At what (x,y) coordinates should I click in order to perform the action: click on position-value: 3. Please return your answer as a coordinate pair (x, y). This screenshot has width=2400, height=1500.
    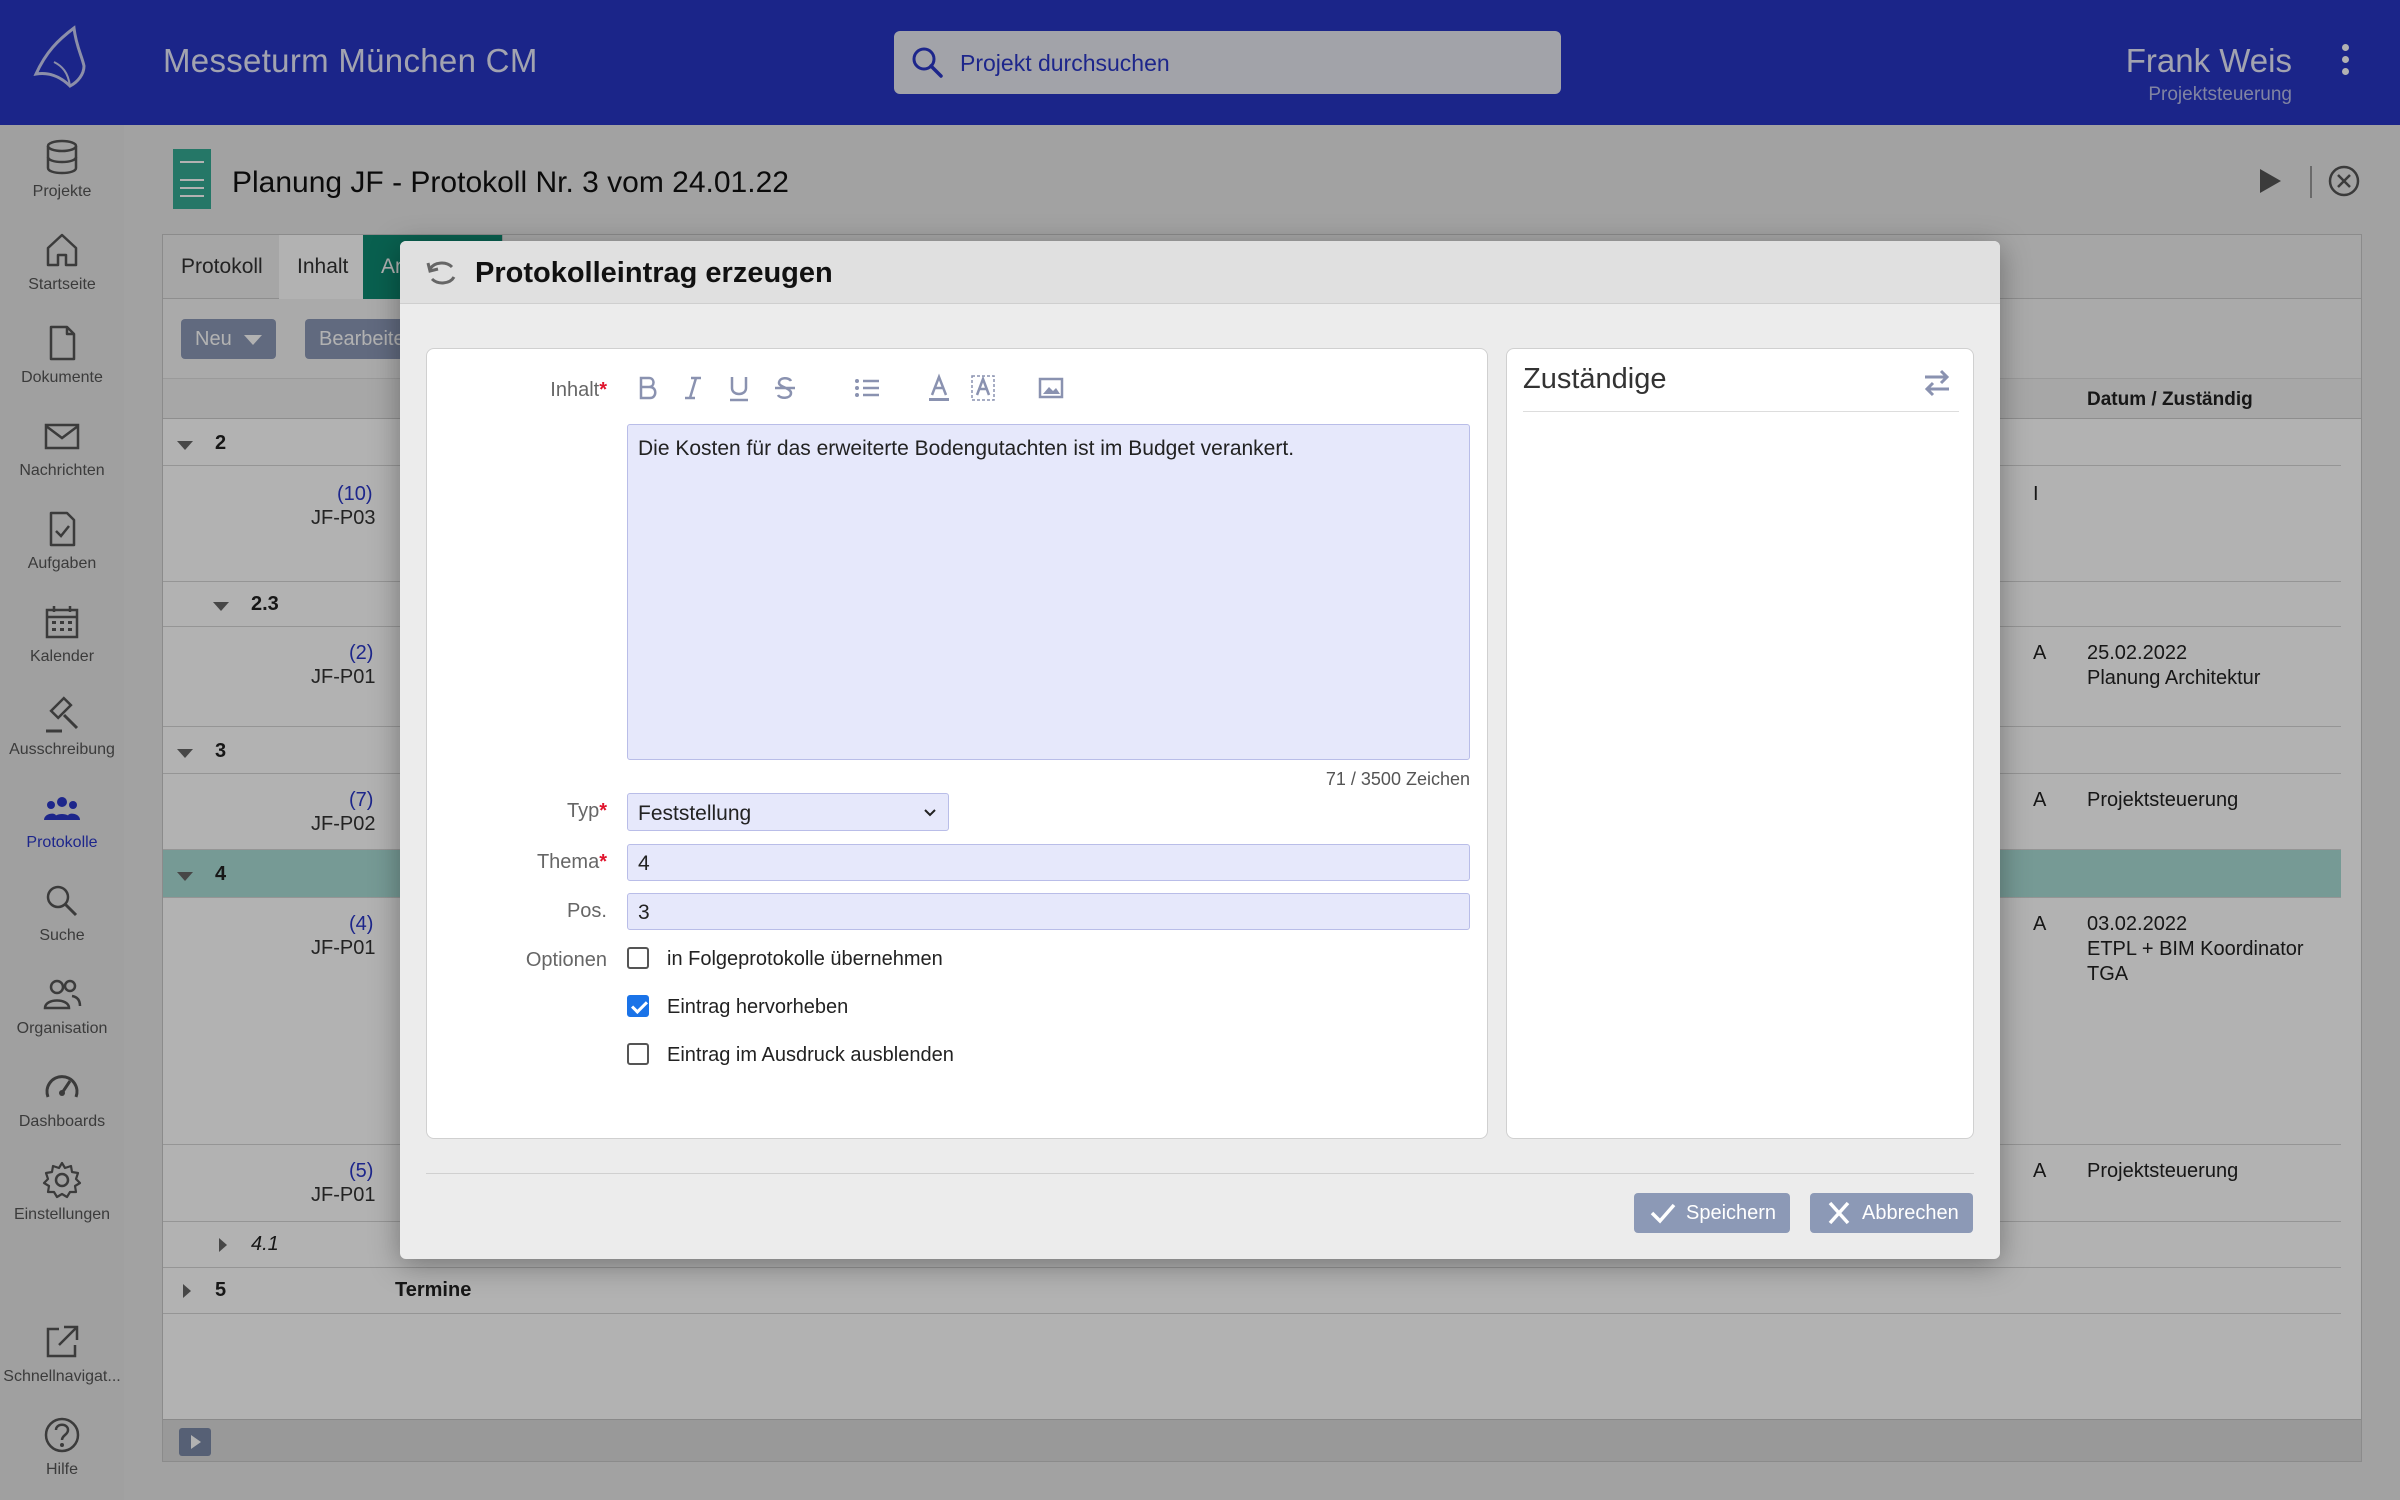
    Looking at the image, I should click on (644, 912).